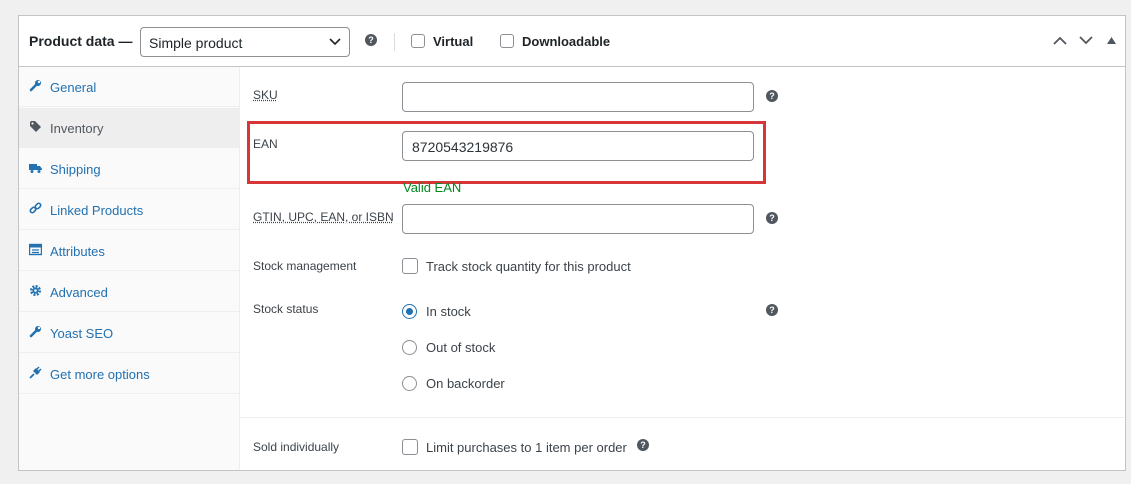 The image size is (1131, 484). I want to click on radio-in-stock, so click(409, 311).